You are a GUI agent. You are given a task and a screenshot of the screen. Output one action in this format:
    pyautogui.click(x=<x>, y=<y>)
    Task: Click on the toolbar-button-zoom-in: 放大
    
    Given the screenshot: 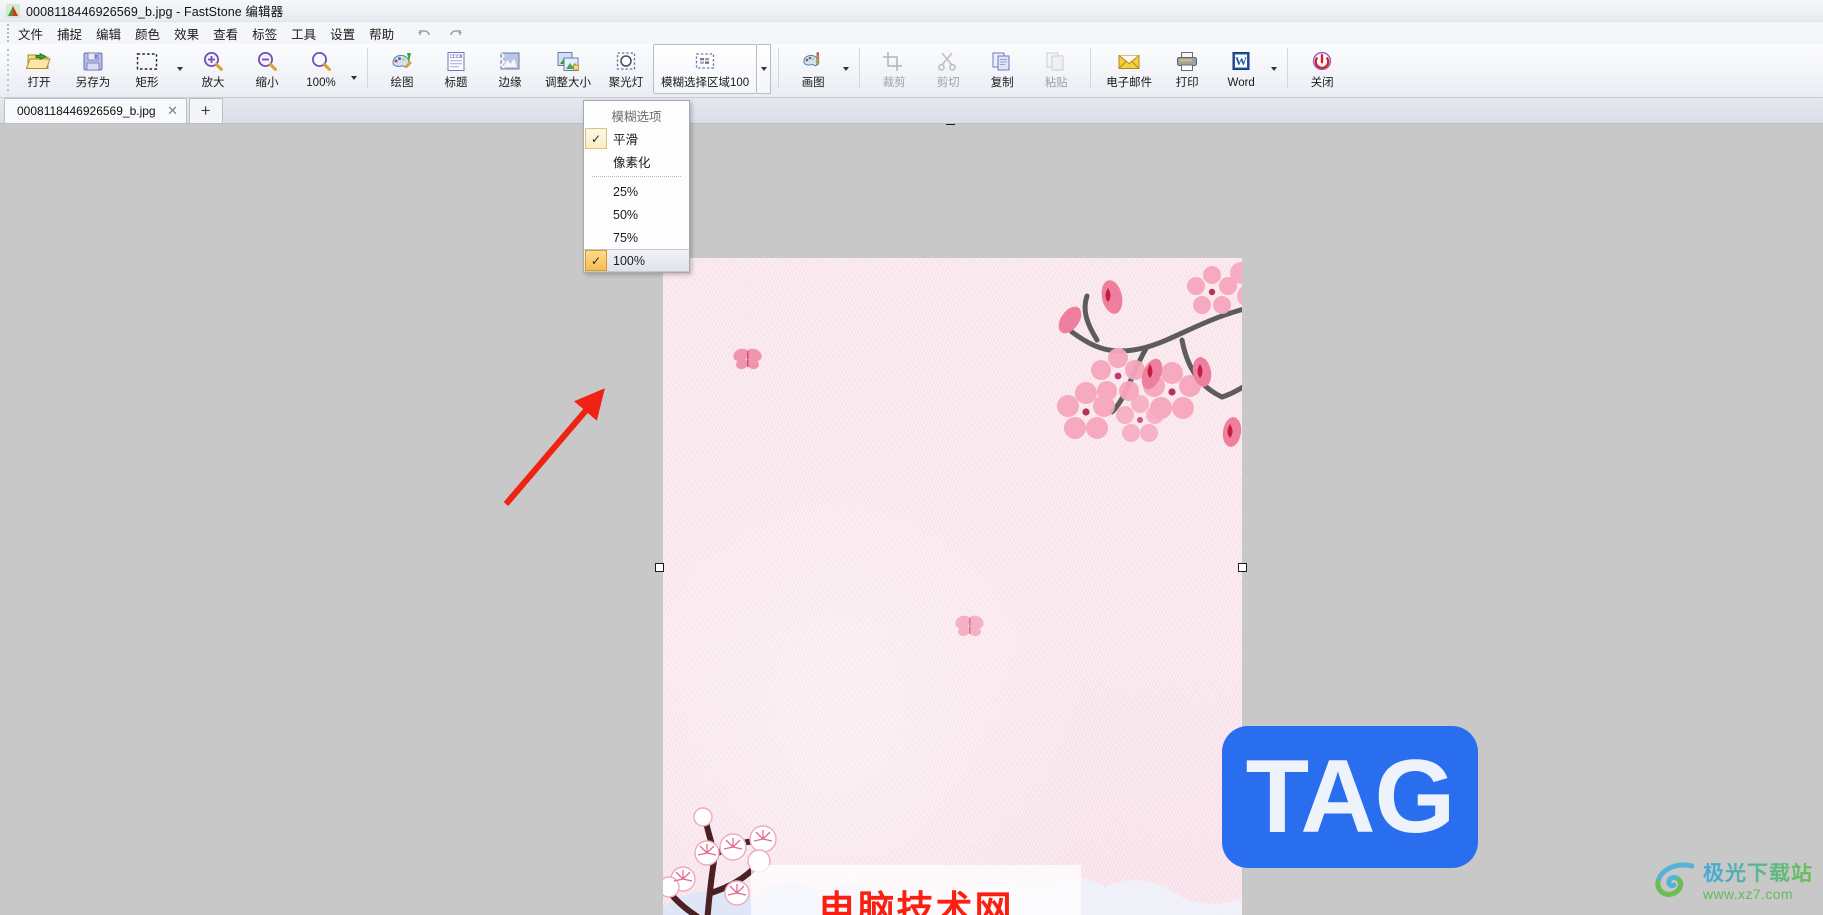 What is the action you would take?
    pyautogui.click(x=213, y=69)
    